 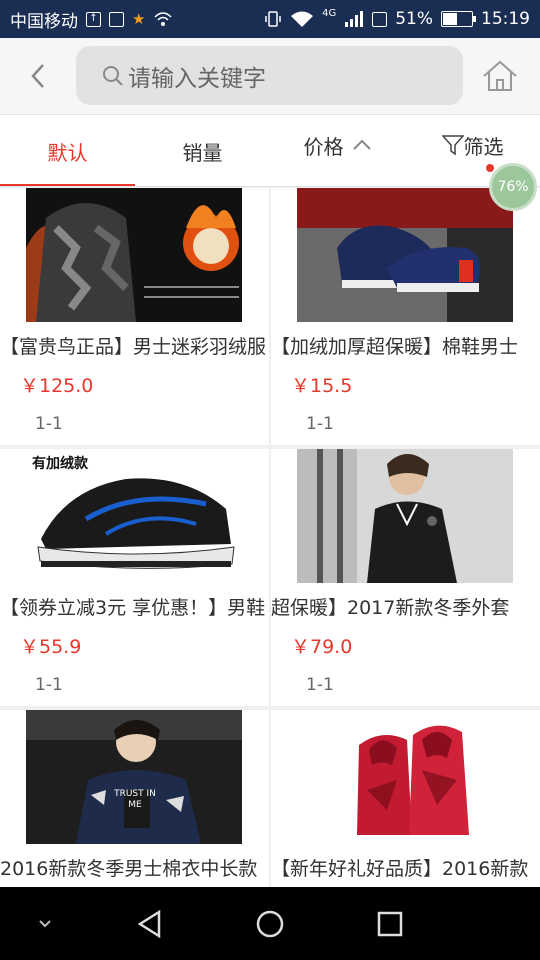 I want to click on sort-tabs: 默认 销量 价格 筛选, so click(x=270, y=150).